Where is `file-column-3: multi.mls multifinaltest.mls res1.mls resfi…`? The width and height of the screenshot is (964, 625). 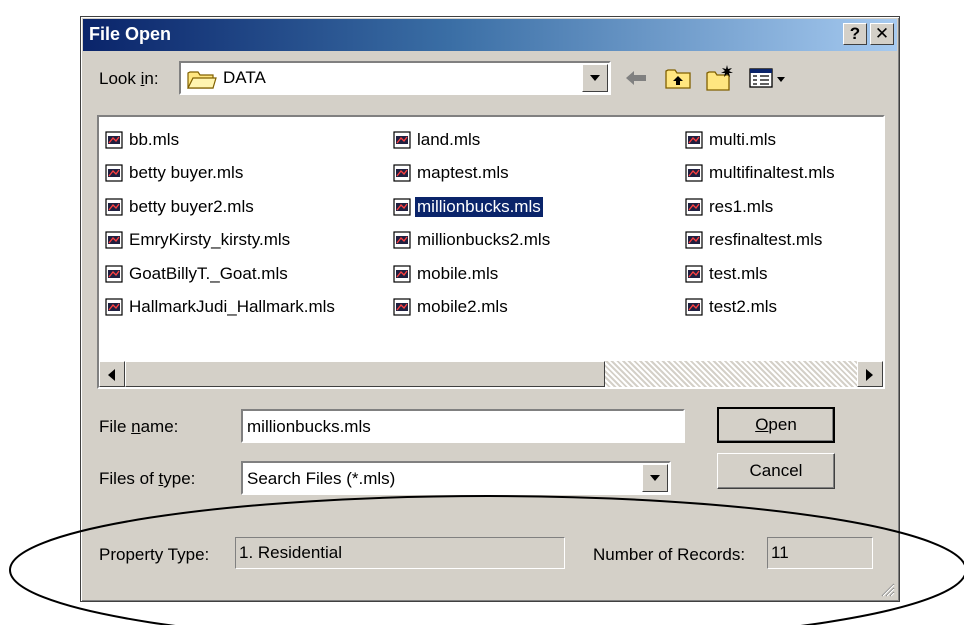
file-column-3: multi.mls multifinaltest.mls res1.mls resfi… is located at coordinates (761, 223).